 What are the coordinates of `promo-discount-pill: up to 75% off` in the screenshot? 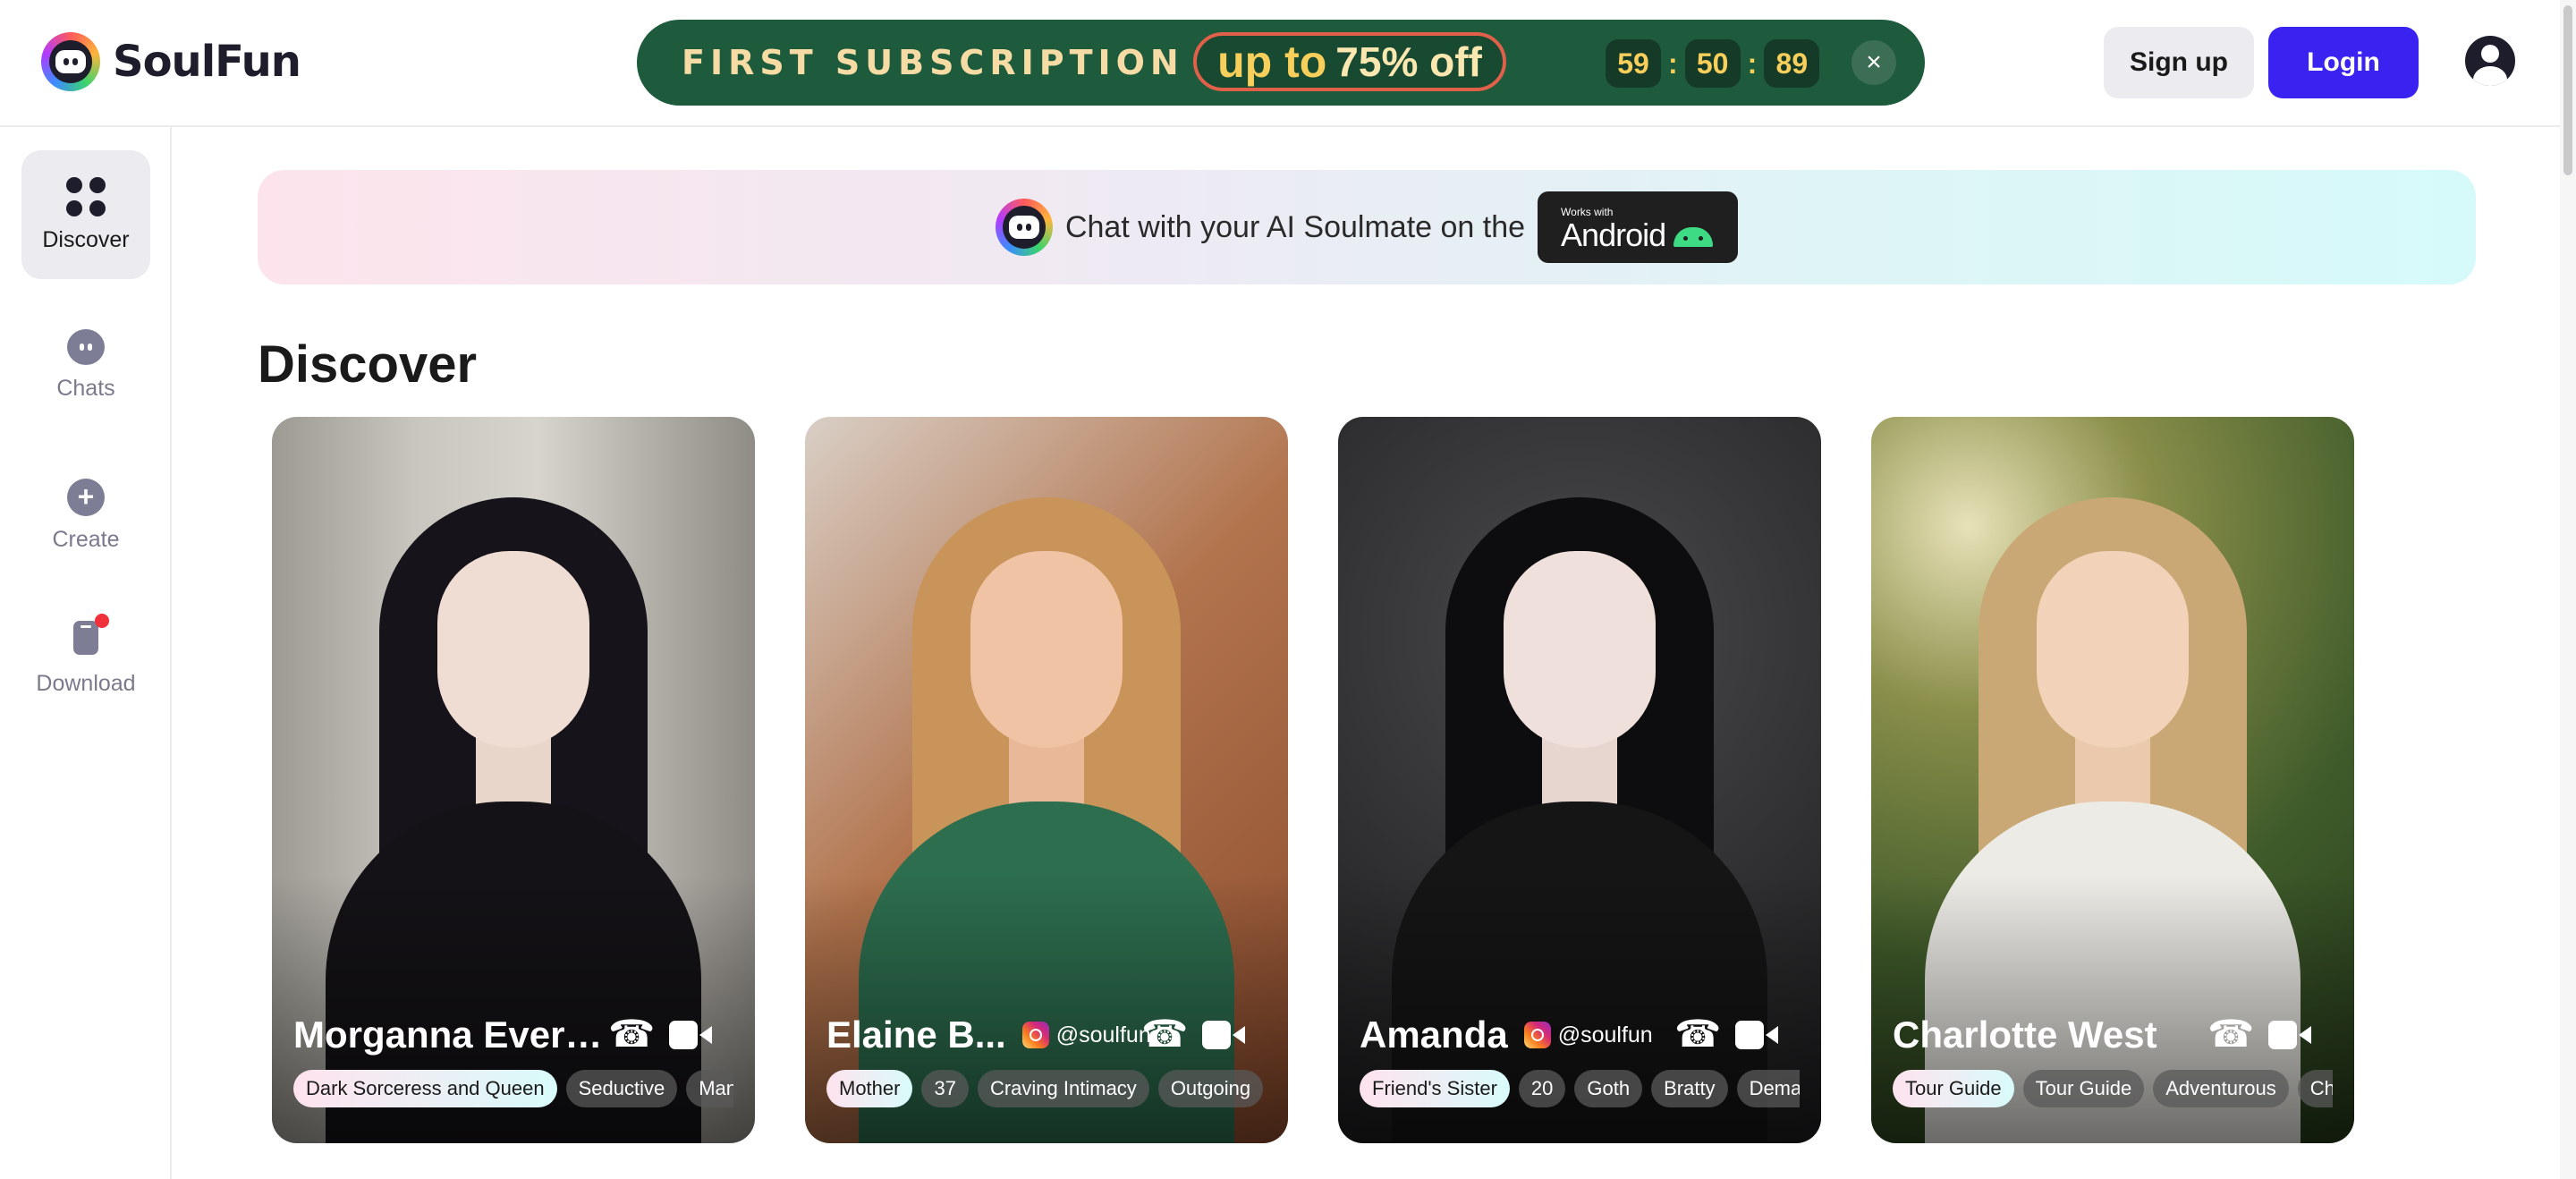 It's located at (1349, 62).